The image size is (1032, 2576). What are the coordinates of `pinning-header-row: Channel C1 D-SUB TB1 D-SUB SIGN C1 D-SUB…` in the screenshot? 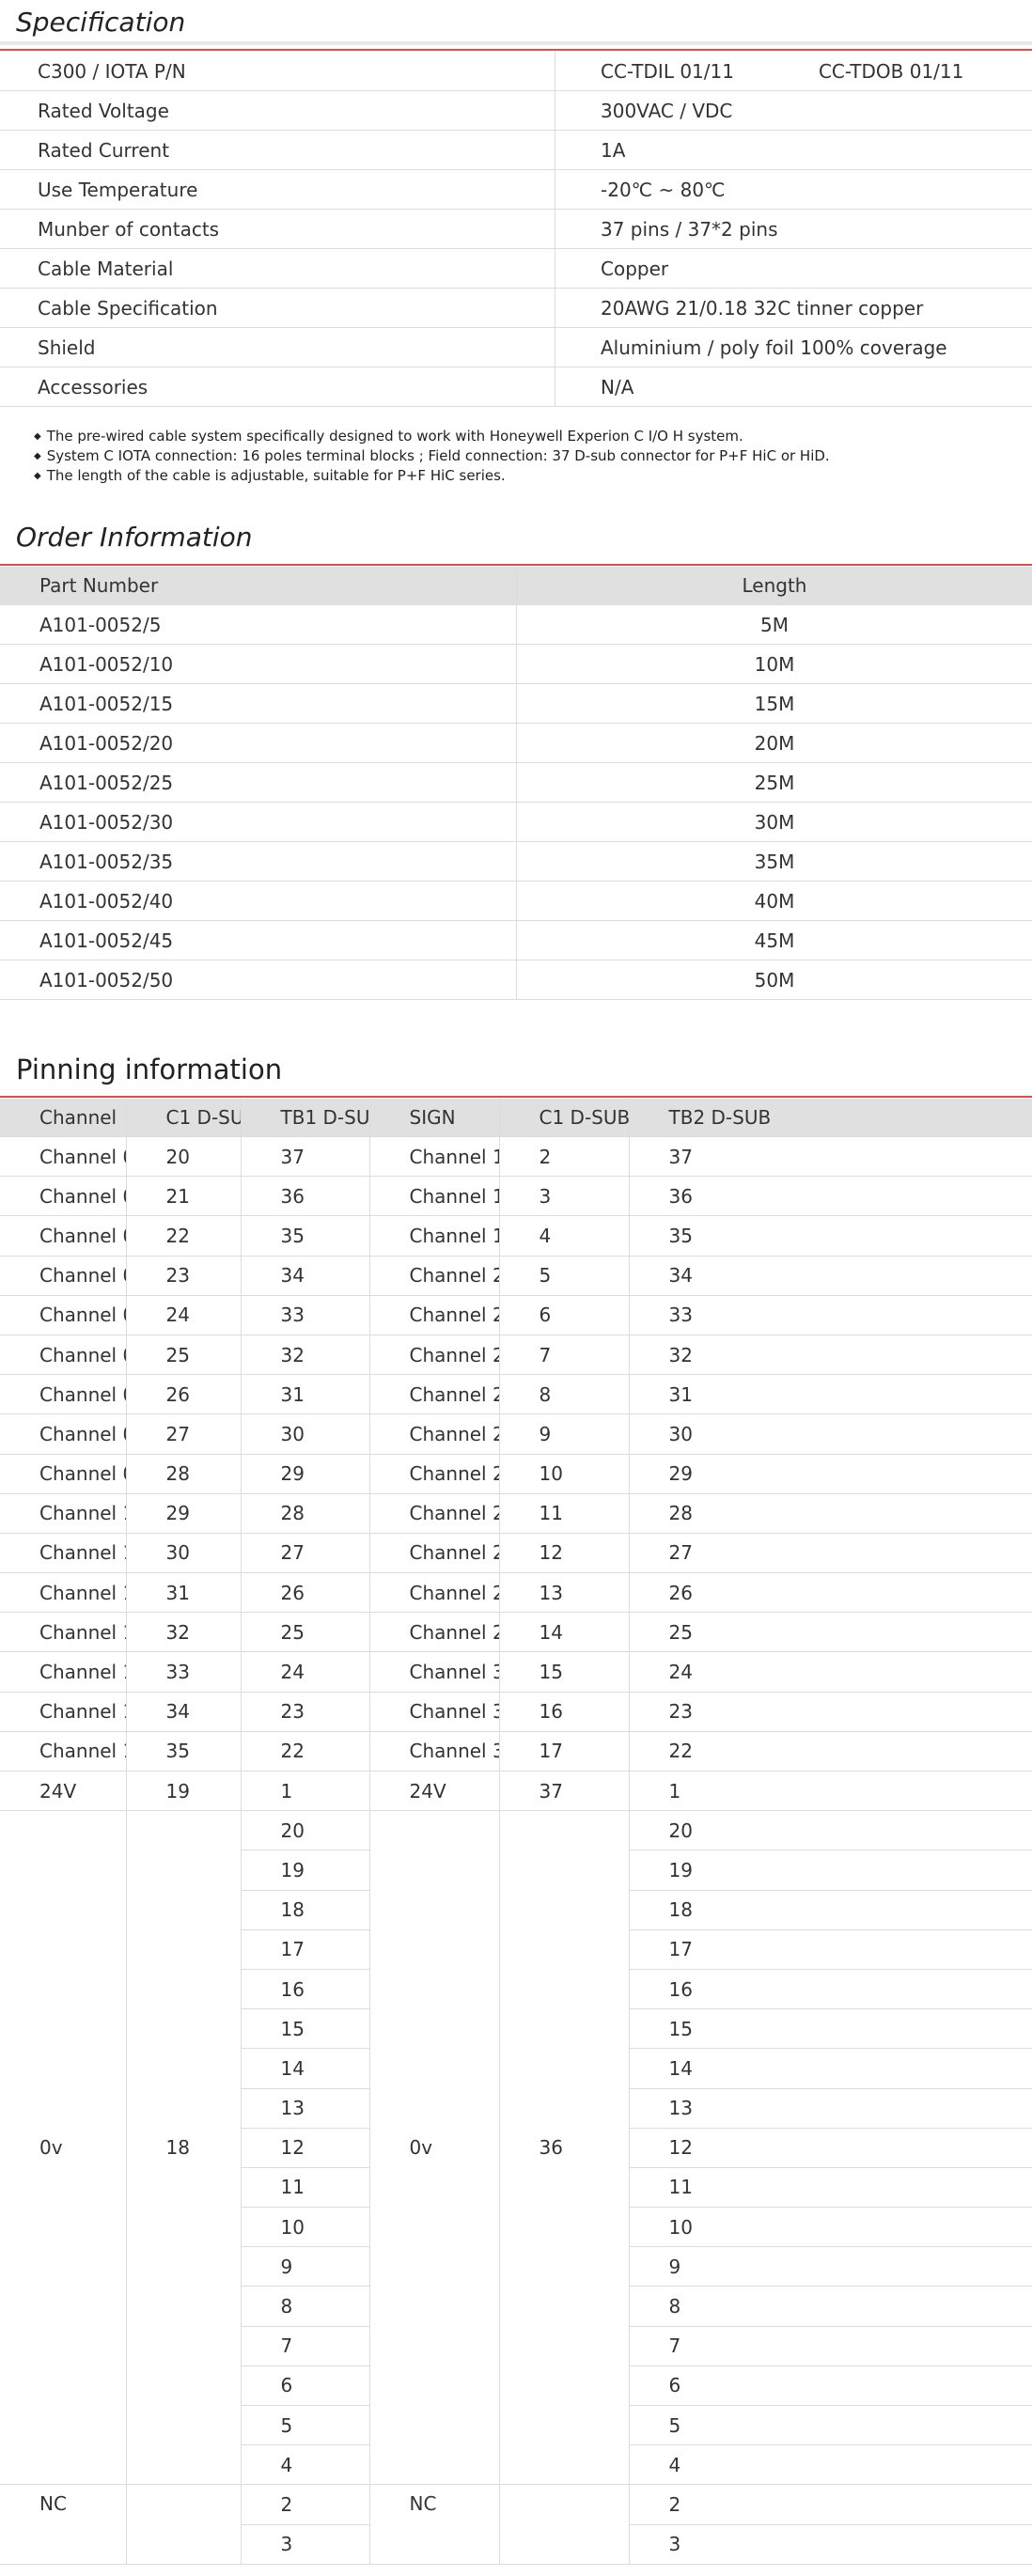 It's located at (516, 1118).